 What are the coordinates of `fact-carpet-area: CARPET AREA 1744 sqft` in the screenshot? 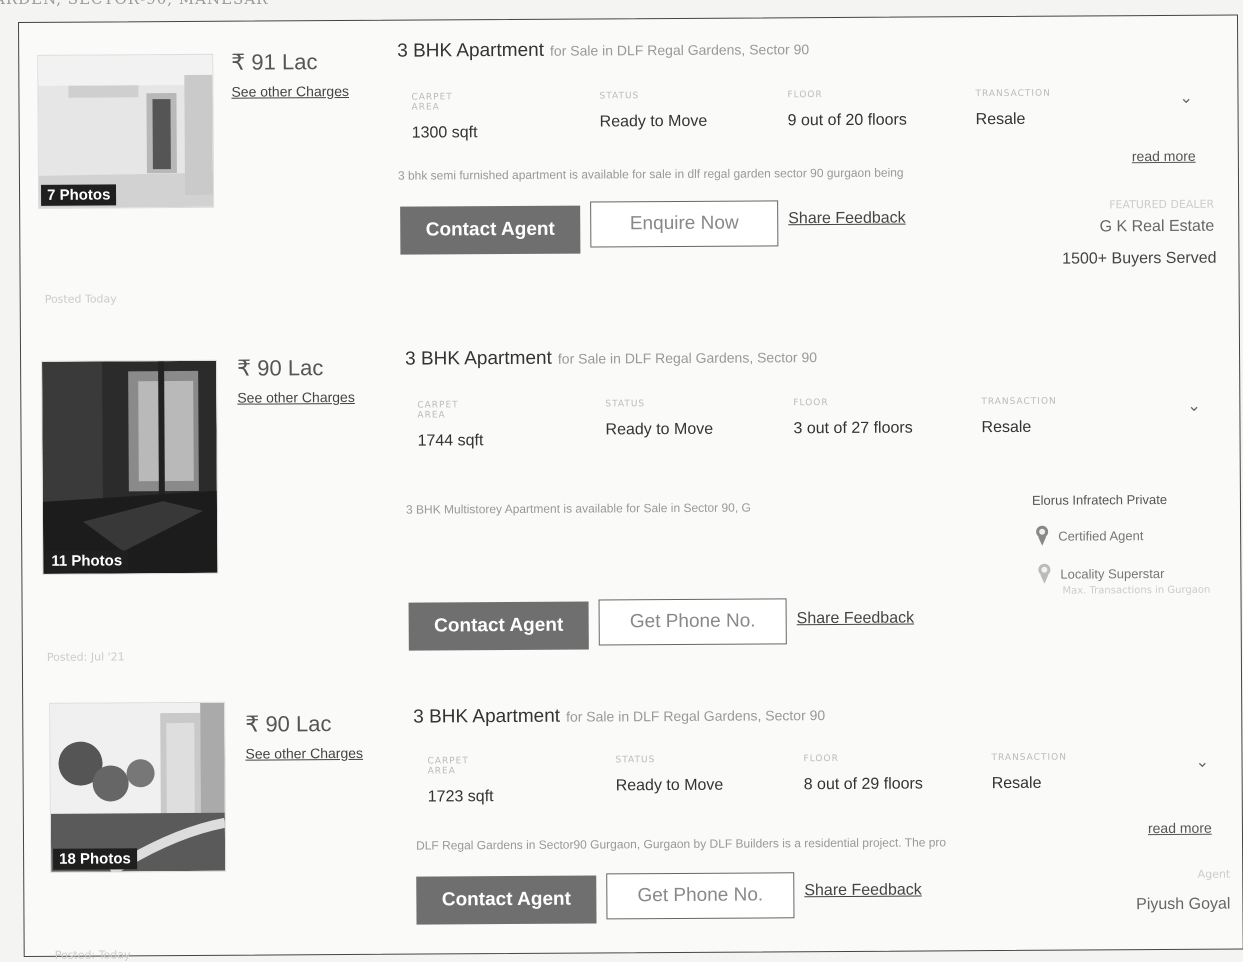 It's located at (450, 425).